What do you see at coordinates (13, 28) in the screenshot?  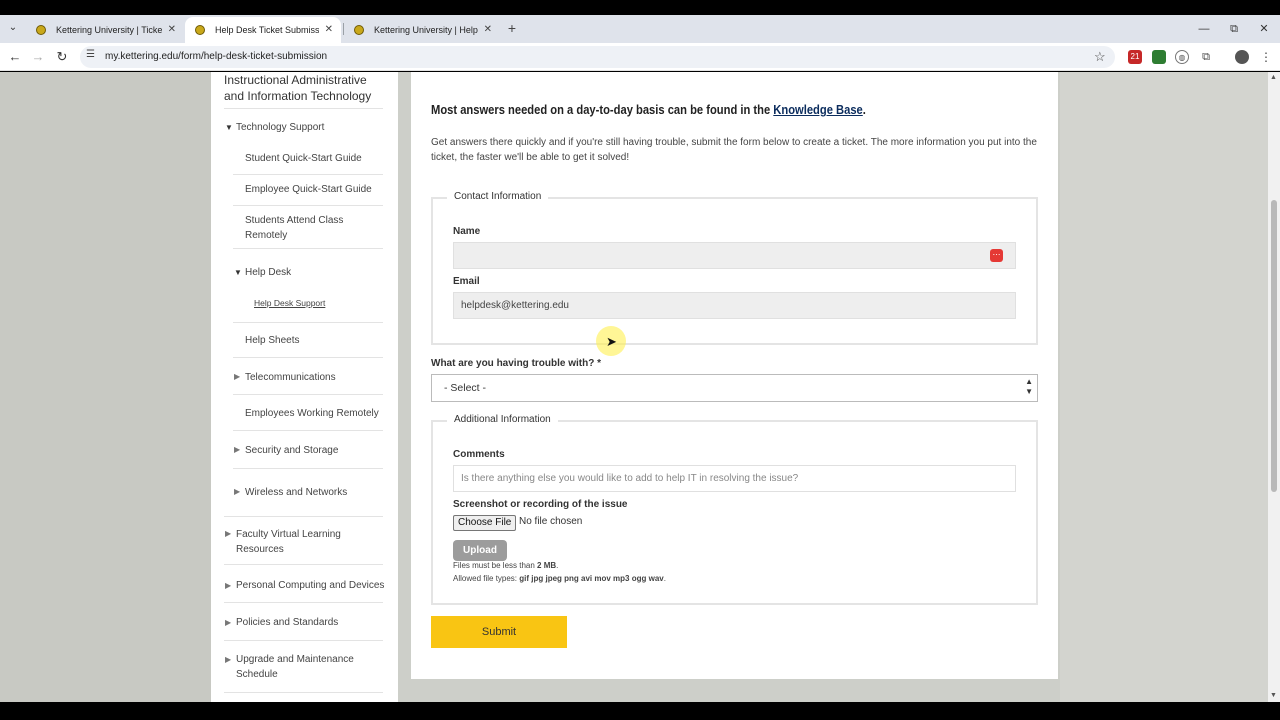 I see `tab-search-chevron-icon: ⌄` at bounding box center [13, 28].